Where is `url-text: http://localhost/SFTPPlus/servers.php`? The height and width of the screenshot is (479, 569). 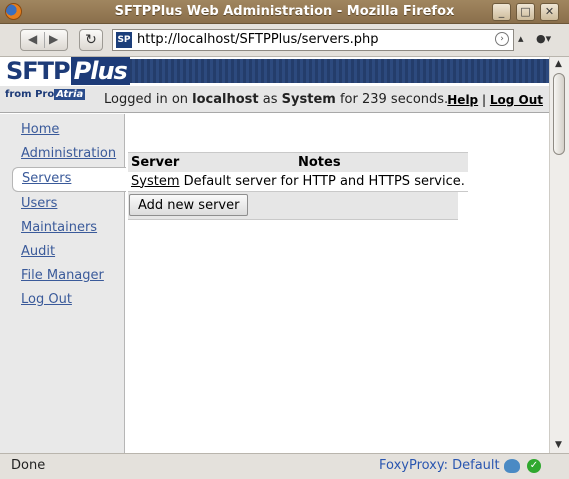
url-text: http://localhost/SFTPPlus/servers.php is located at coordinates (257, 39).